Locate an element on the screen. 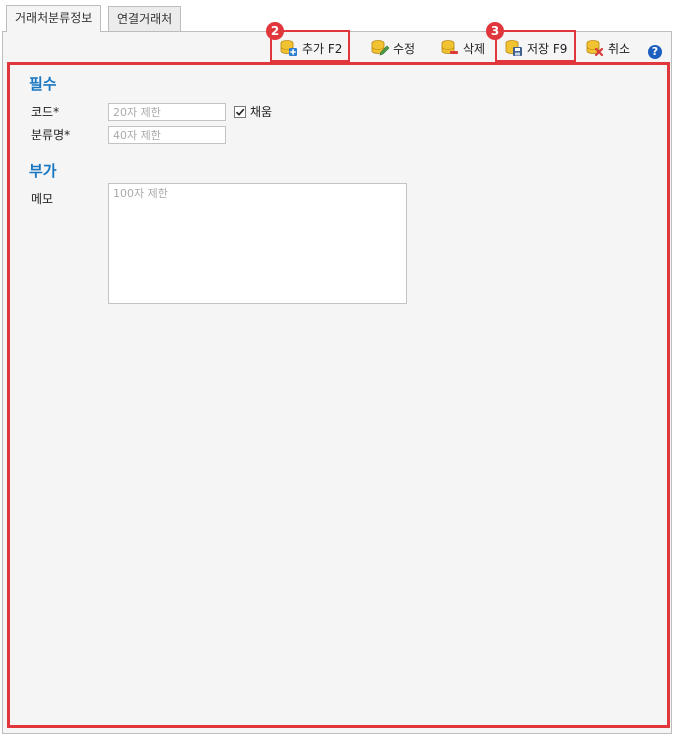 The height and width of the screenshot is (737, 675). tab-partner-category-info: 거래처분류정보 is located at coordinates (54, 18).